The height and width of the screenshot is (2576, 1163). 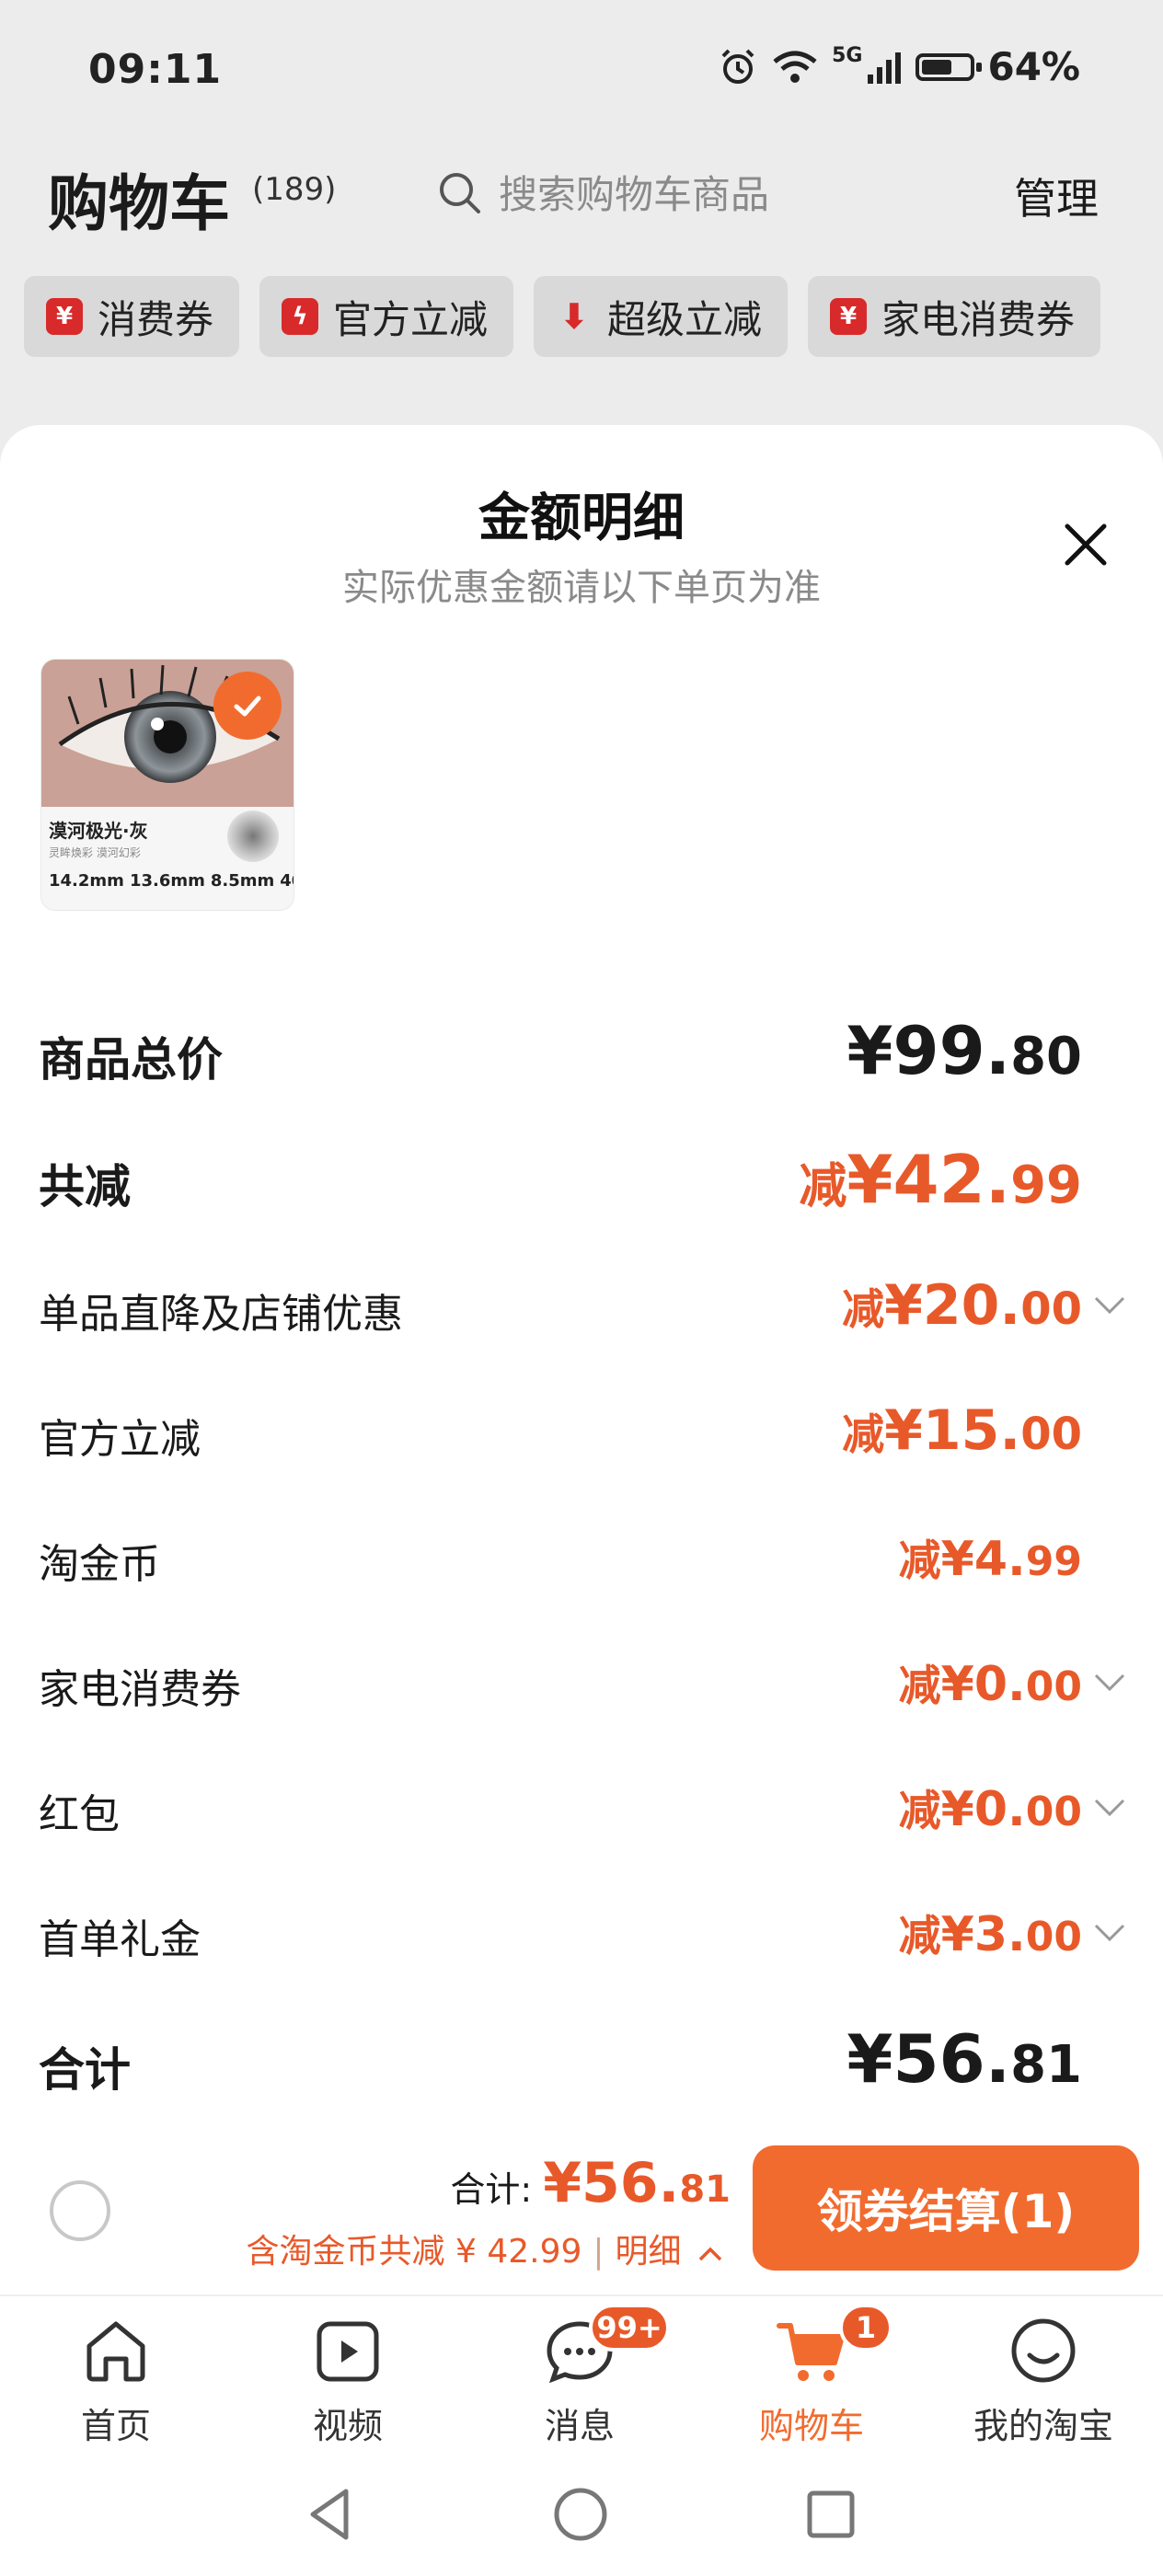 I want to click on discount-row-label: 家电消费券, so click(x=140, y=1689).